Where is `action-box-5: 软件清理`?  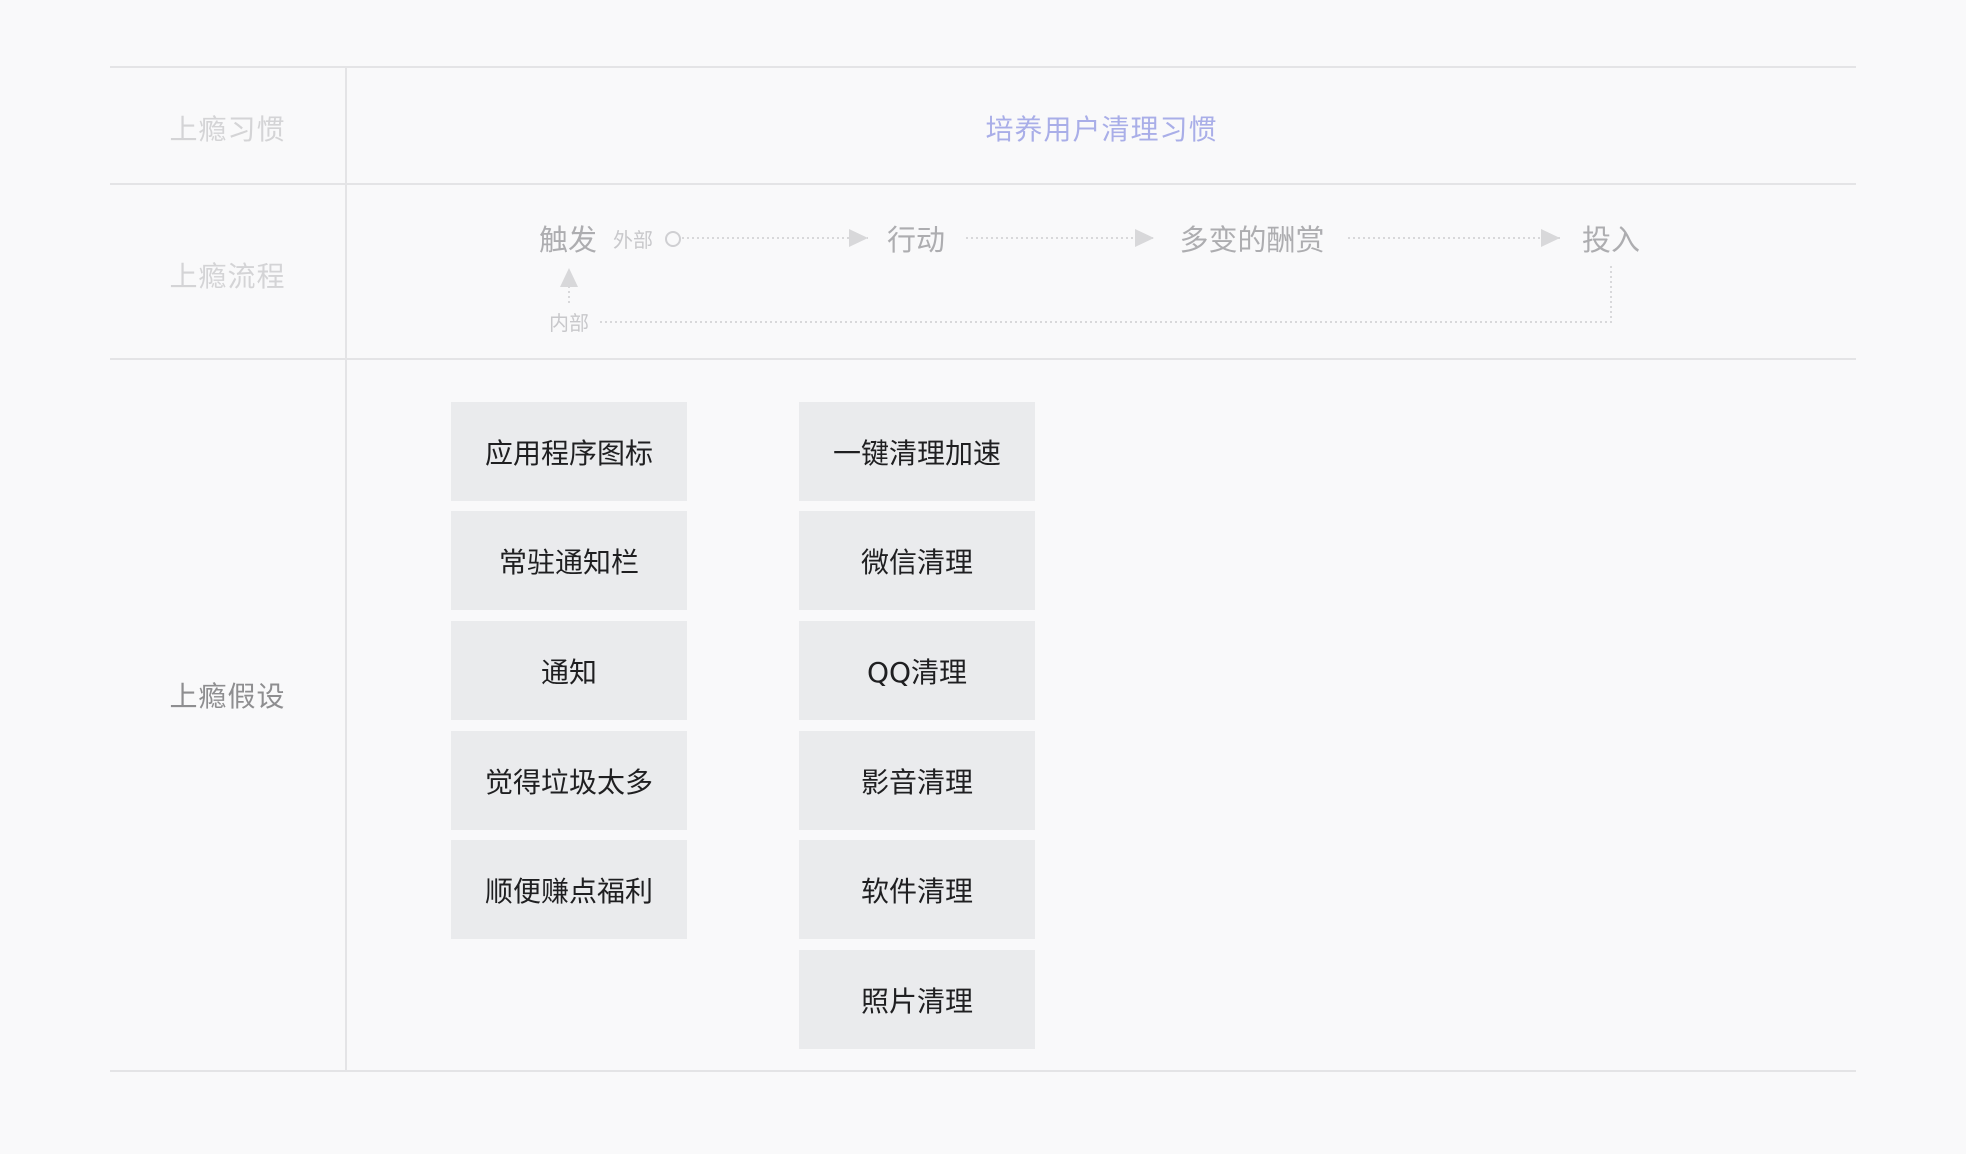 action-box-5: 软件清理 is located at coordinates (917, 889).